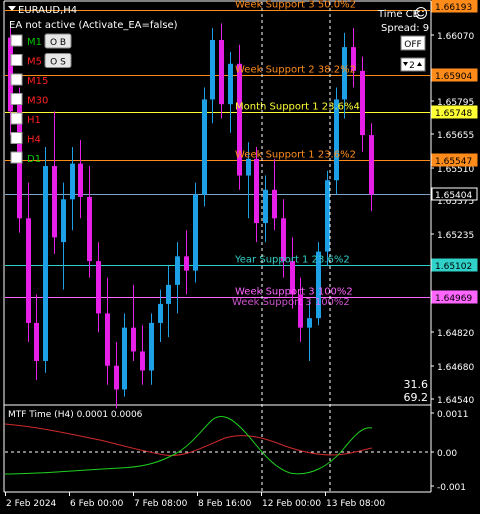 The width and height of the screenshot is (480, 514). Describe the element at coordinates (451, 488) in the screenshot. I see `indicator-axis-label: -0.001` at that location.